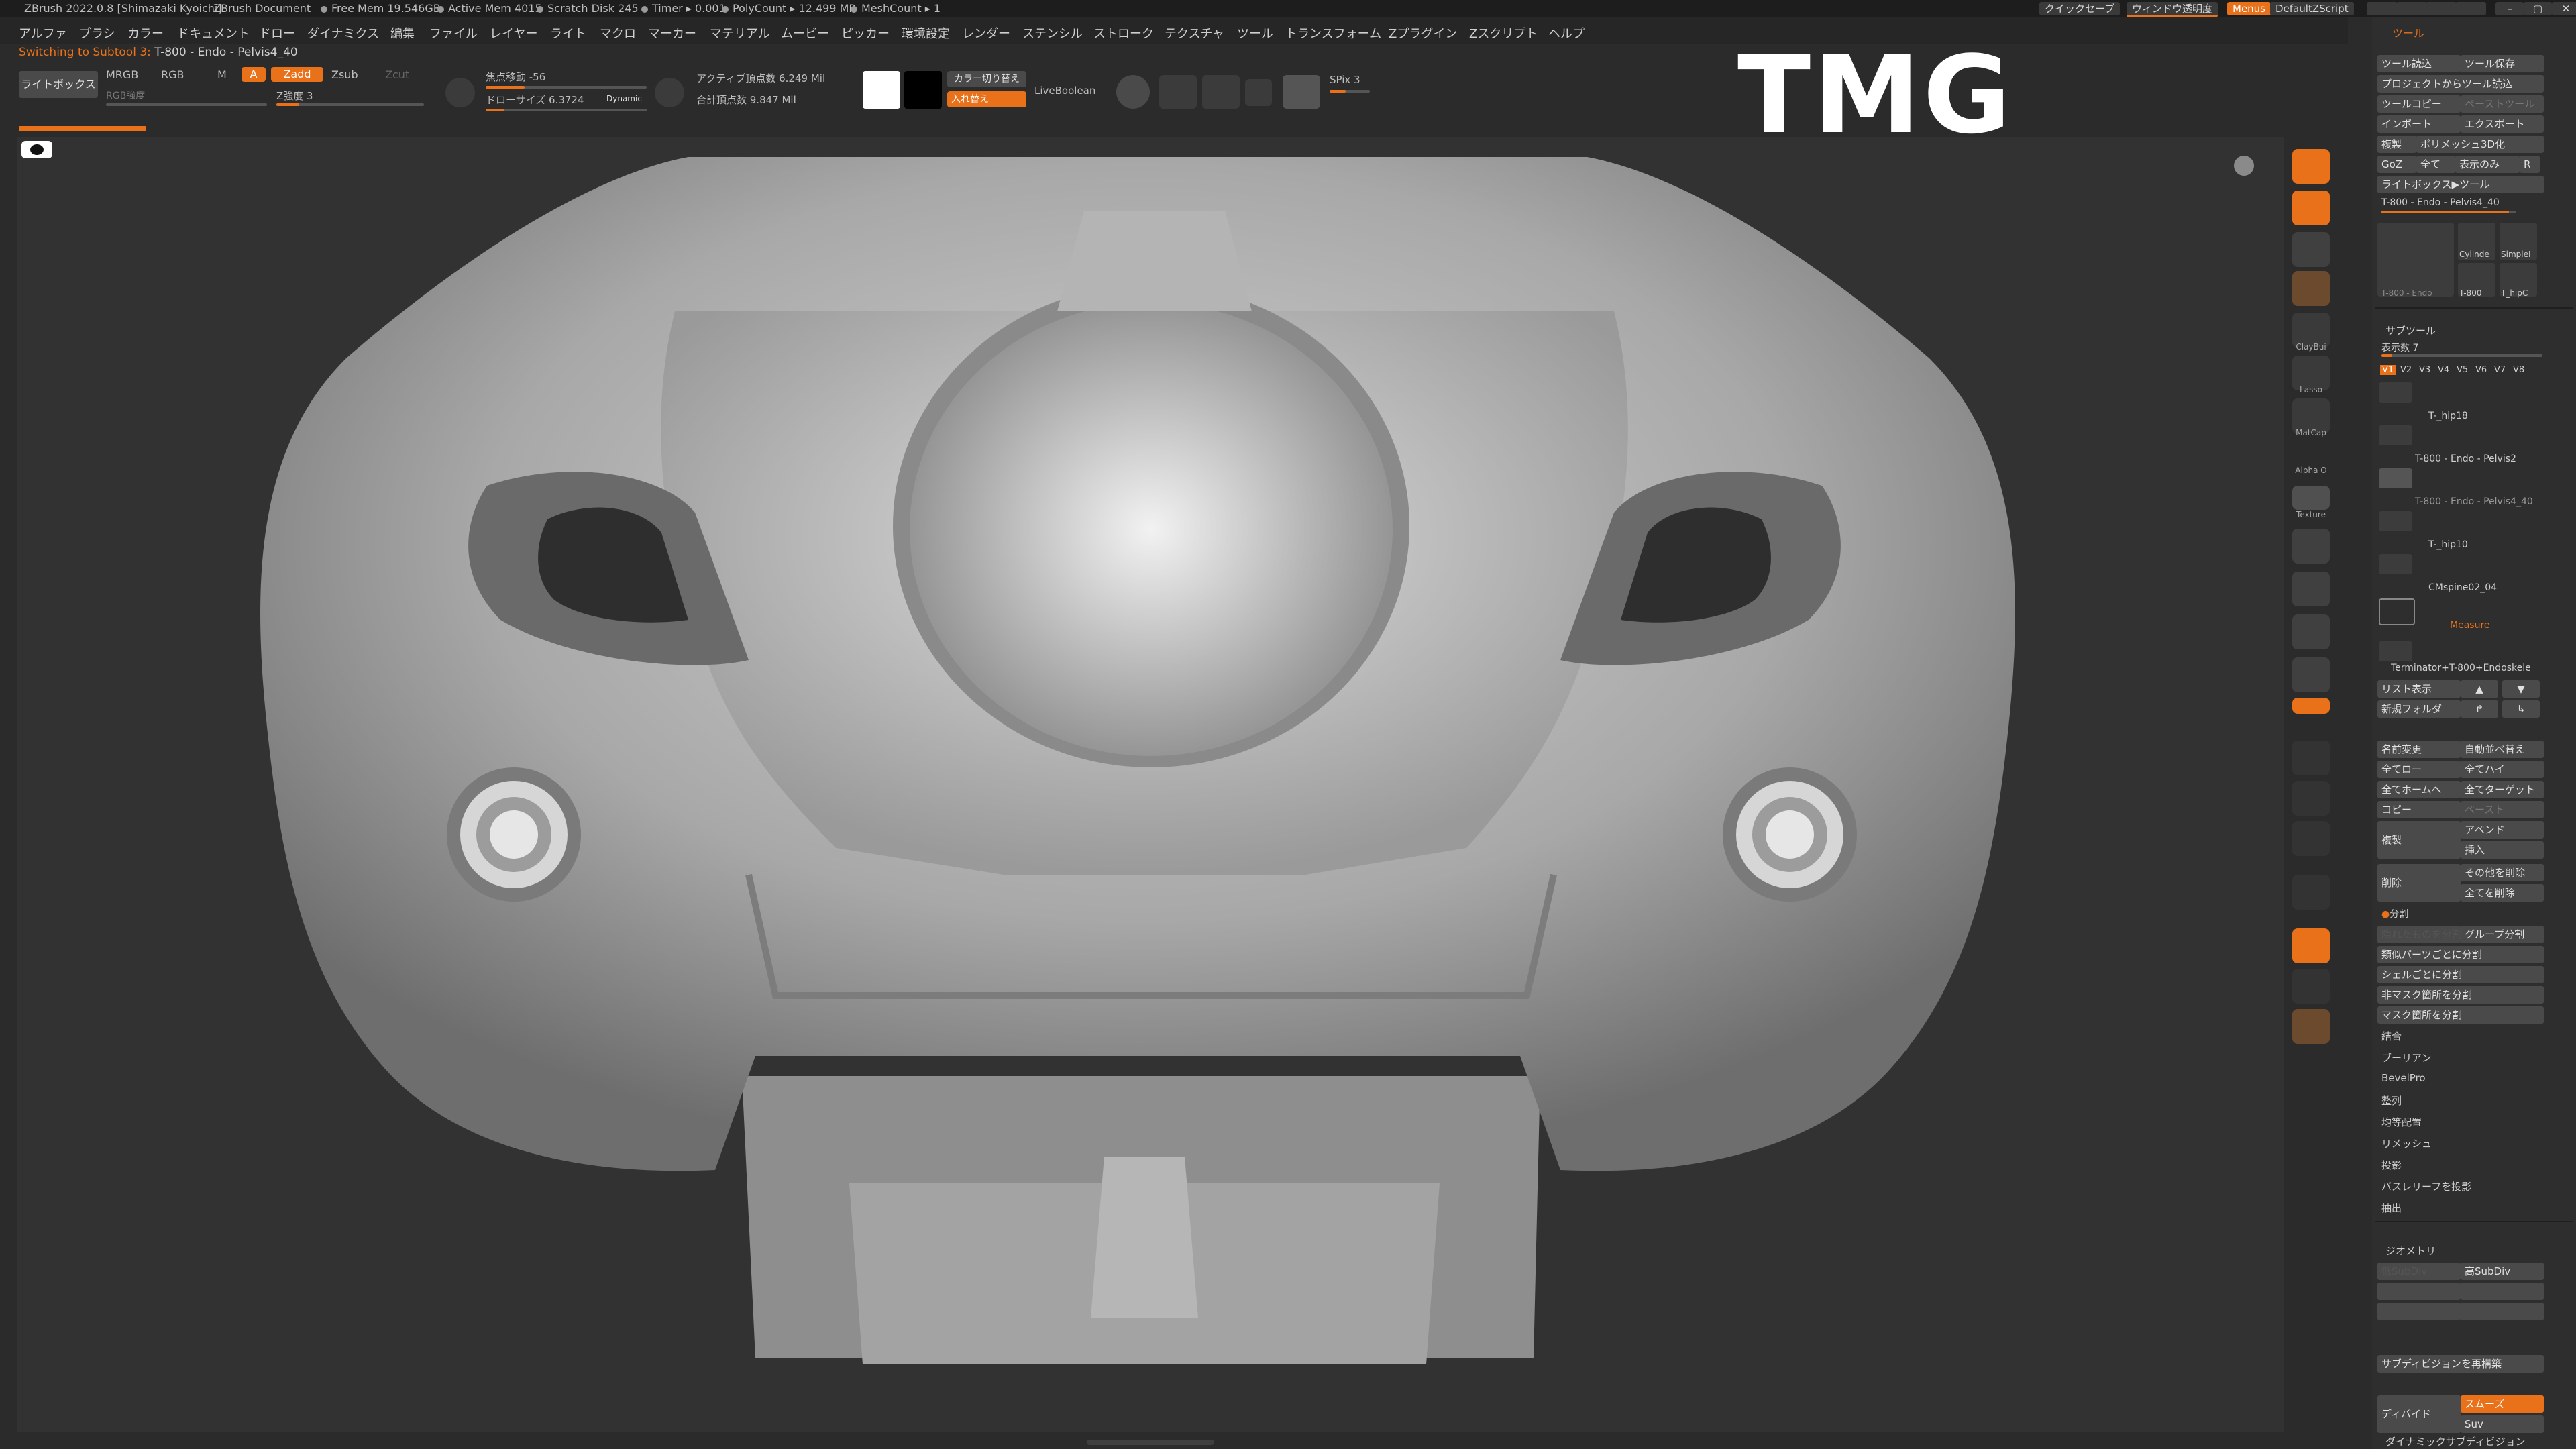 The image size is (2576, 1449). What do you see at coordinates (2435, 164) in the screenshot?
I see `goz-all-button: 全て` at bounding box center [2435, 164].